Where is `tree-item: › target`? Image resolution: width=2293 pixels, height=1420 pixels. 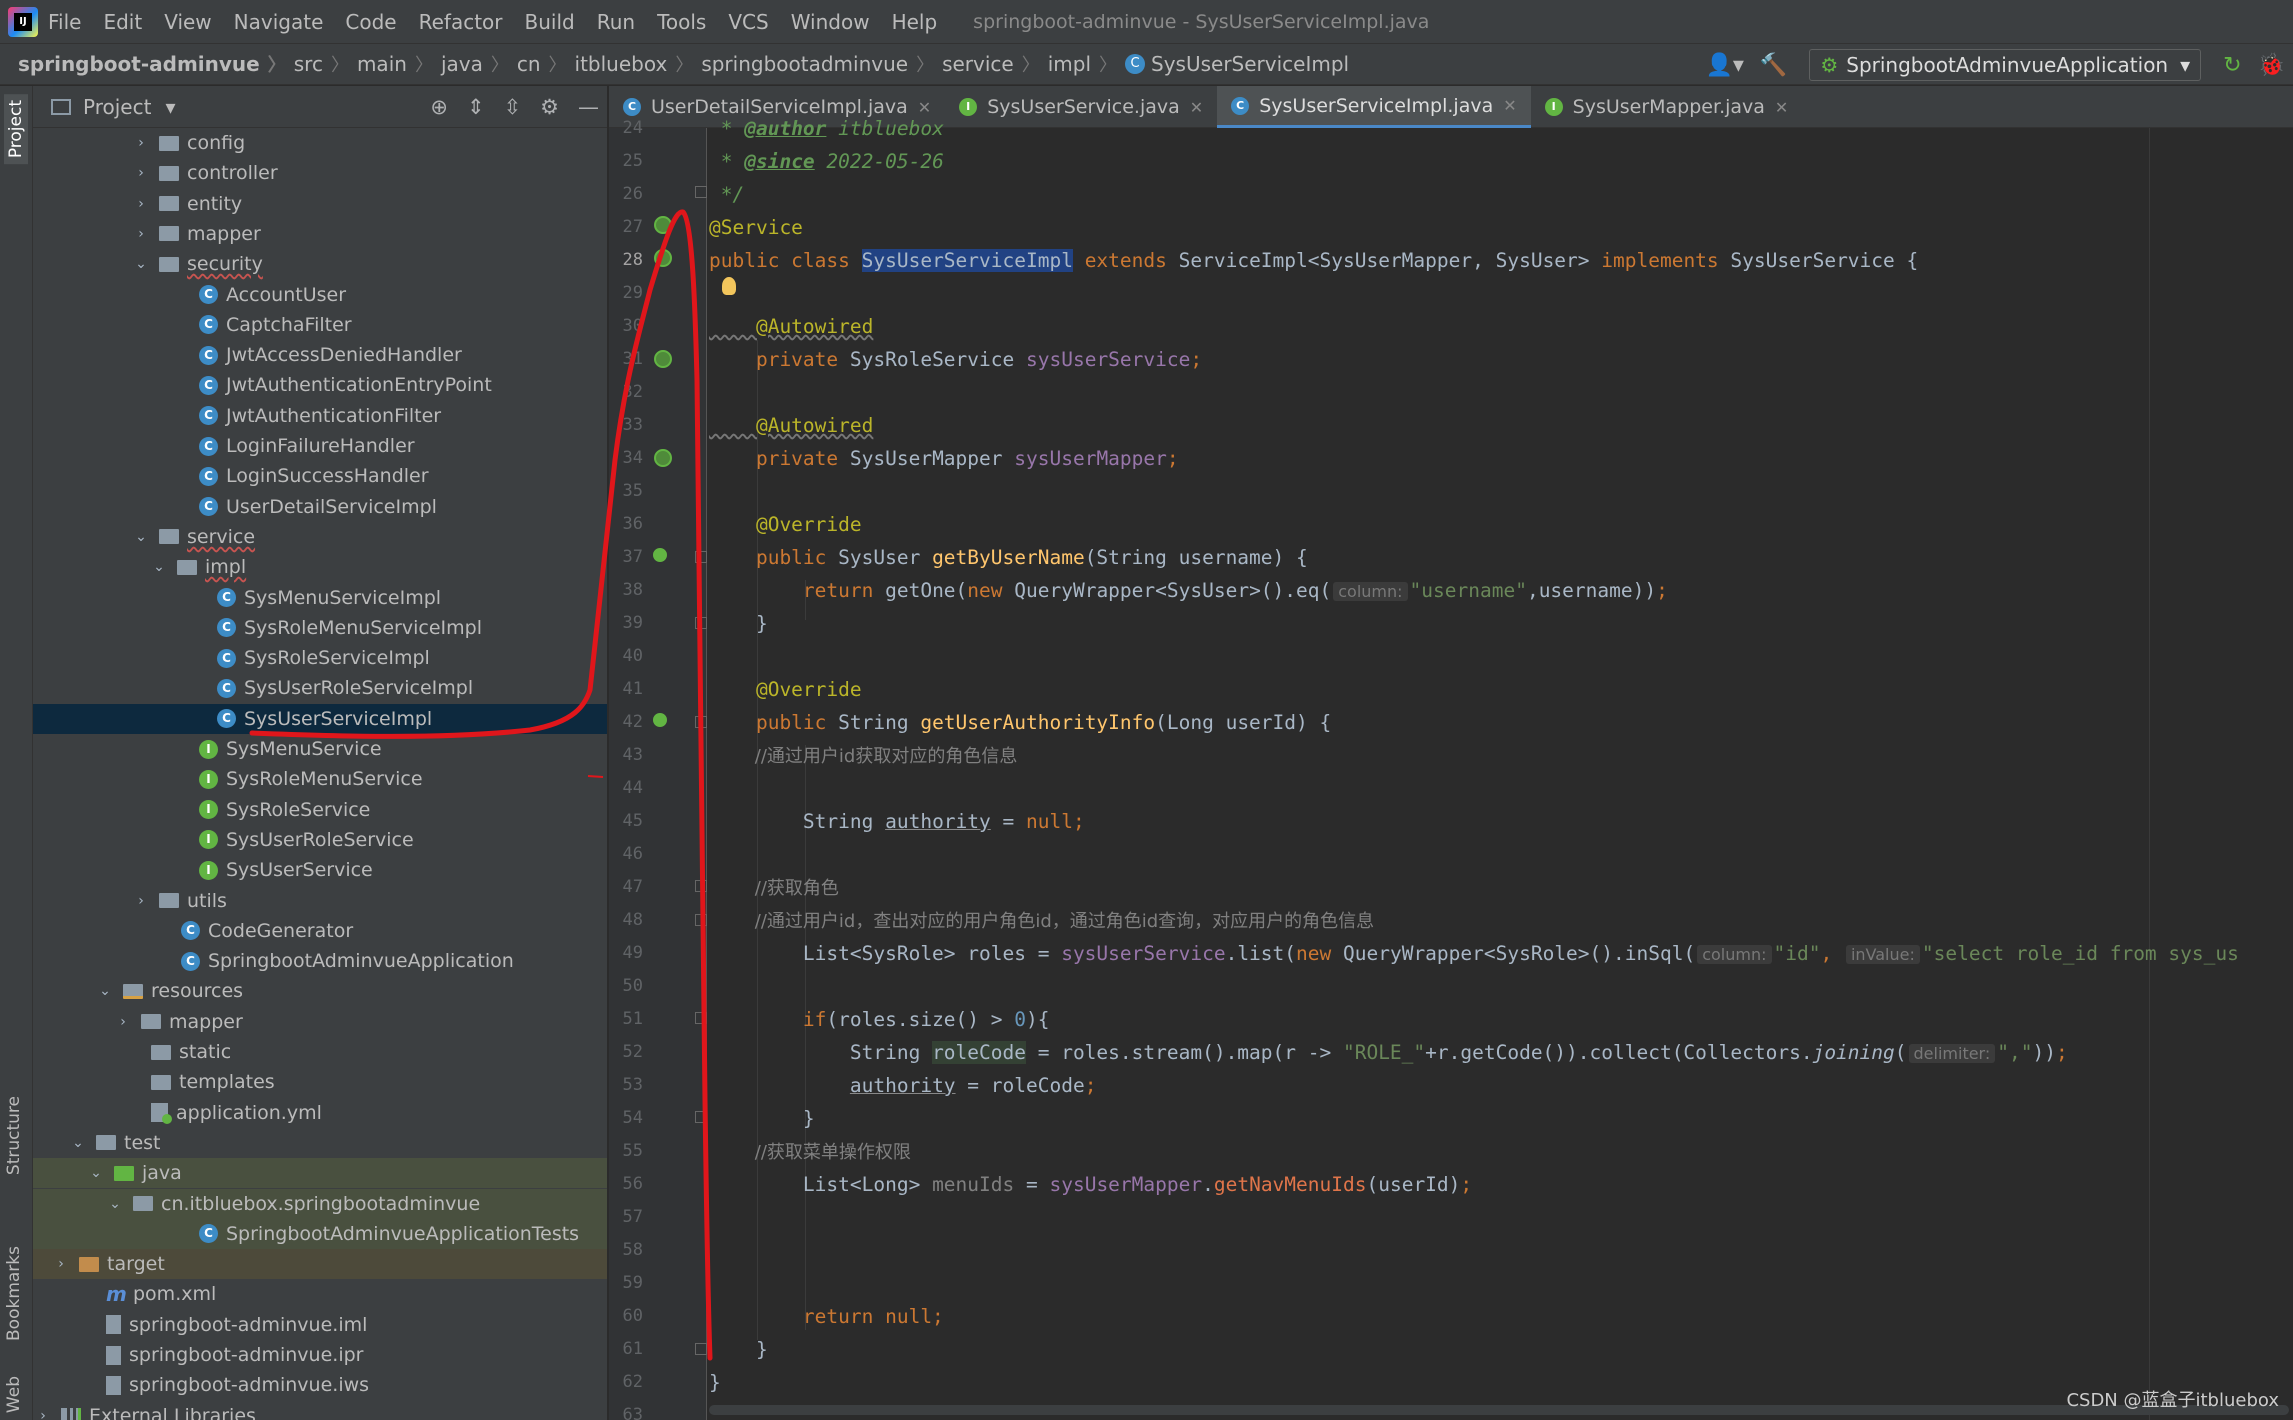 tree-item: › target is located at coordinates (320, 1264).